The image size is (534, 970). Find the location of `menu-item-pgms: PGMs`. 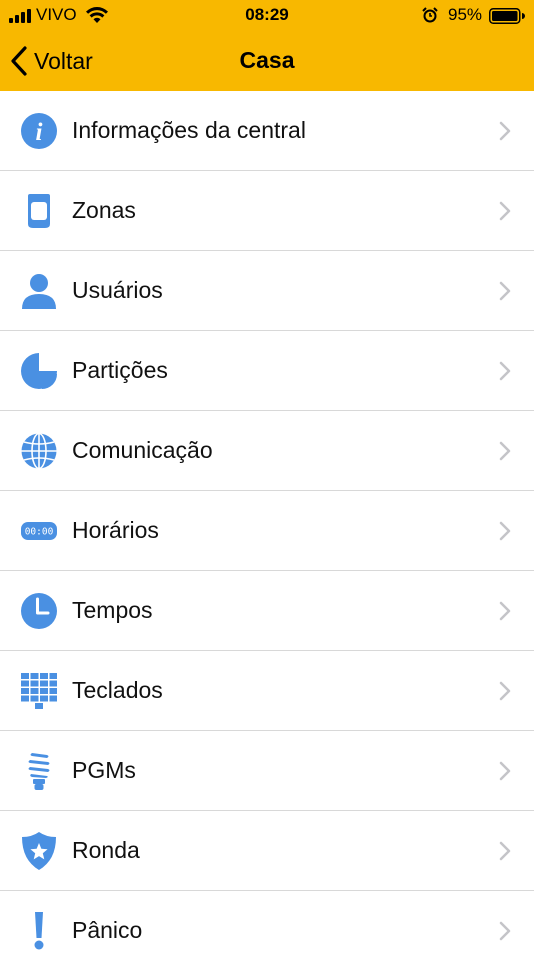

menu-item-pgms: PGMs is located at coordinates (267, 771).